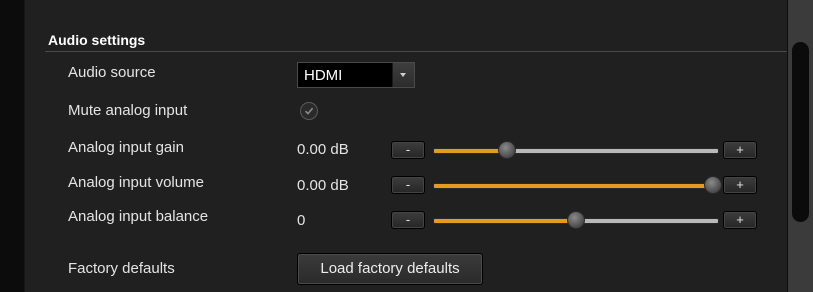 Image resolution: width=813 pixels, height=292 pixels. I want to click on analog-input-balance-decrement-button: -, so click(408, 220).